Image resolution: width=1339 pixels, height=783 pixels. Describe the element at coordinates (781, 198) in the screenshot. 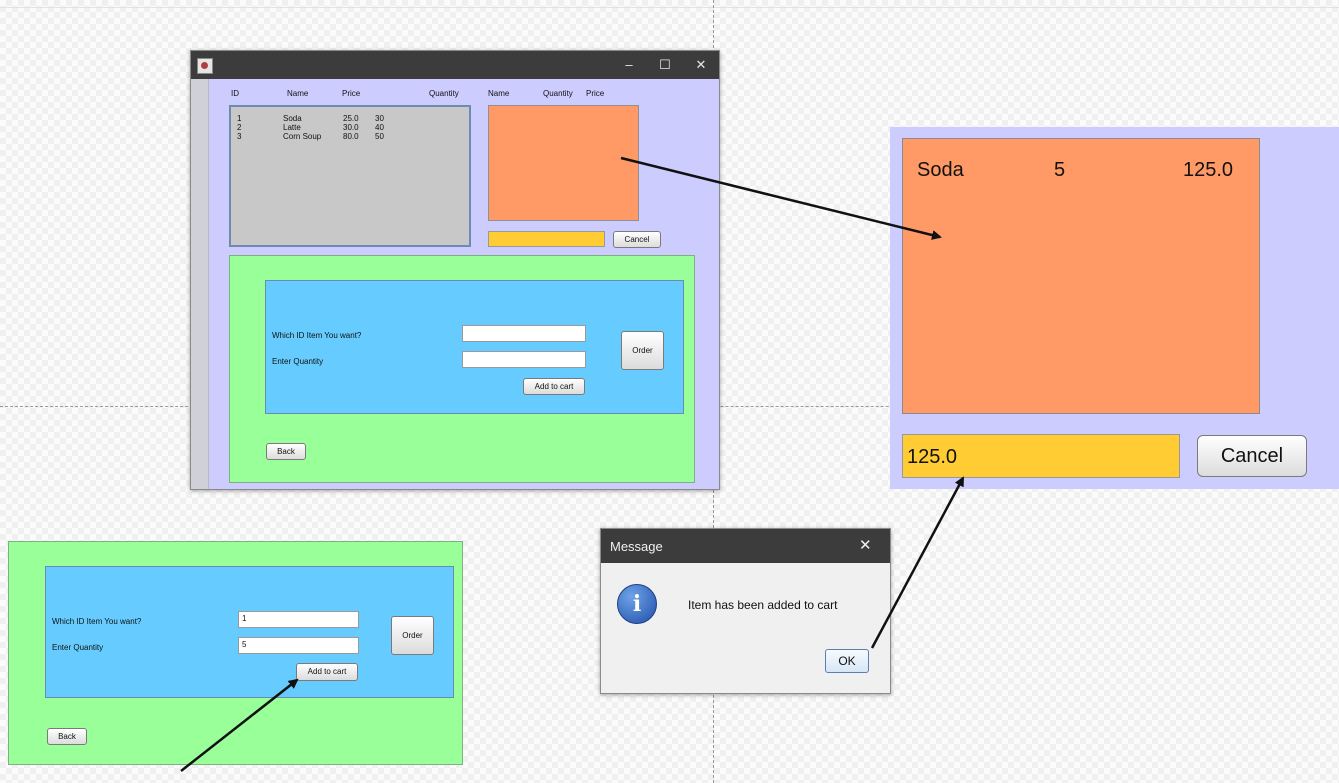

I see `arrow-cart-to-zoom` at that location.